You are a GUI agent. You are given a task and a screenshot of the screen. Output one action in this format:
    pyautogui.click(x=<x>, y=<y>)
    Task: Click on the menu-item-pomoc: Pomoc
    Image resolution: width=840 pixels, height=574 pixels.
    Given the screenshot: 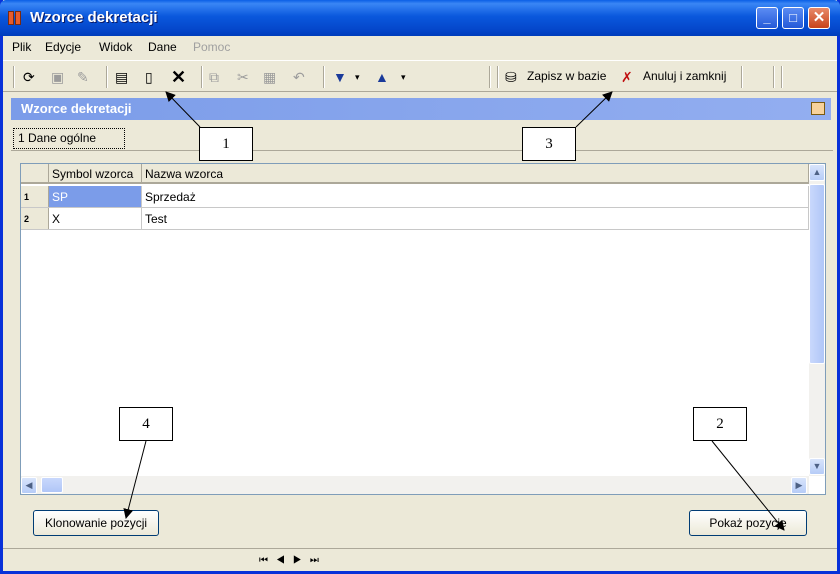 What is the action you would take?
    pyautogui.click(x=212, y=47)
    